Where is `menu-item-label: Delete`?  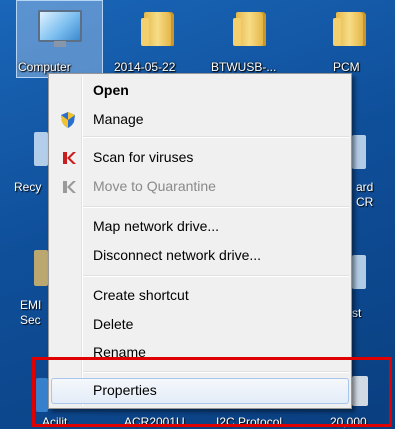 menu-item-label: Delete is located at coordinates (113, 324).